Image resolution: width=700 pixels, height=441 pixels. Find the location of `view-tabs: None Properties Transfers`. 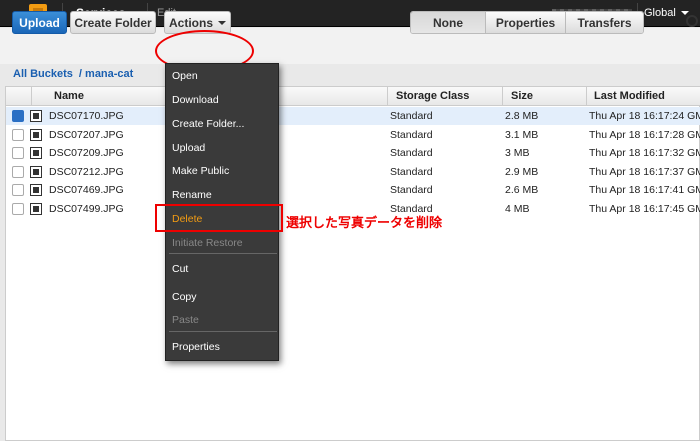

view-tabs: None Properties Transfers is located at coordinates (527, 22).